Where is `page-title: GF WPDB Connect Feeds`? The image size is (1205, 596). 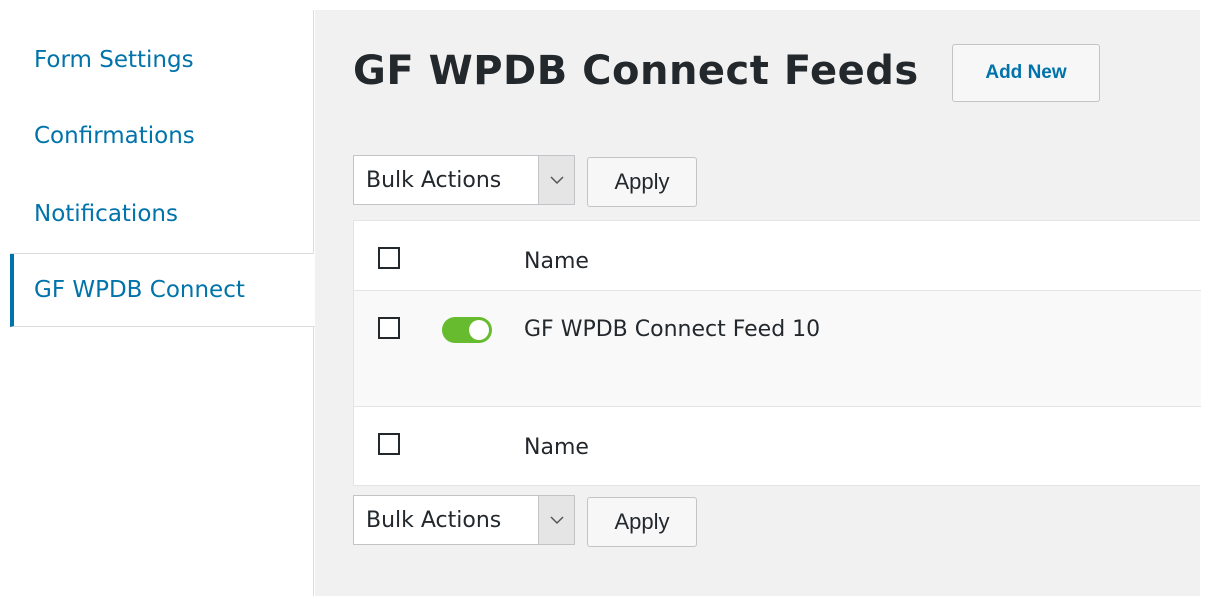 page-title: GF WPDB Connect Feeds is located at coordinates (636, 71).